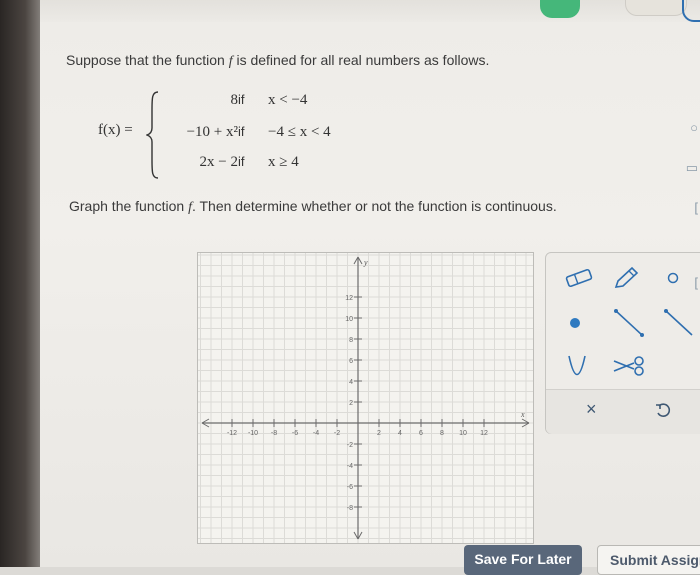 The height and width of the screenshot is (575, 700). I want to click on top-green-icon, so click(560, 9).